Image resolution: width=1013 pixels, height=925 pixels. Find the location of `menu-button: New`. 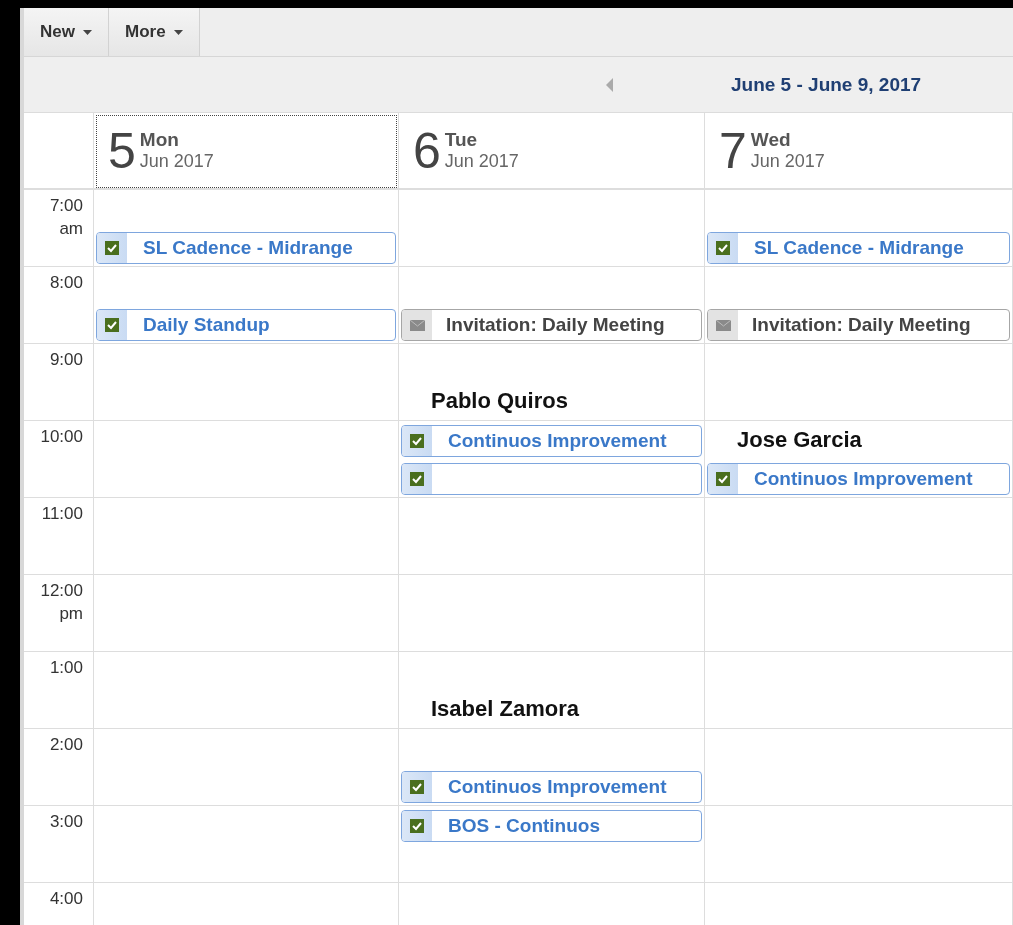

menu-button: New is located at coordinates (66, 32).